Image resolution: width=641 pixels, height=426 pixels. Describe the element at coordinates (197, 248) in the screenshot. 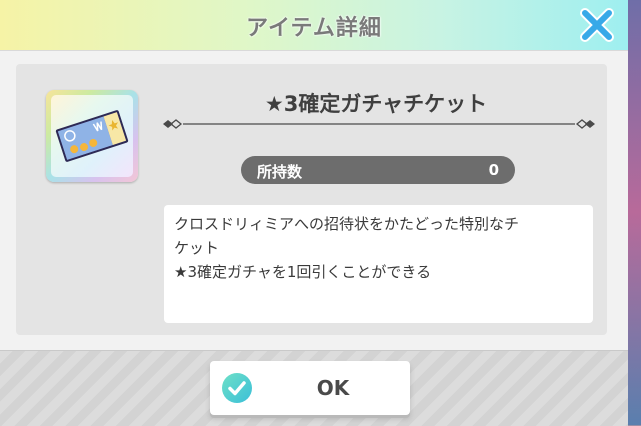

I see `description-line: ケット` at that location.